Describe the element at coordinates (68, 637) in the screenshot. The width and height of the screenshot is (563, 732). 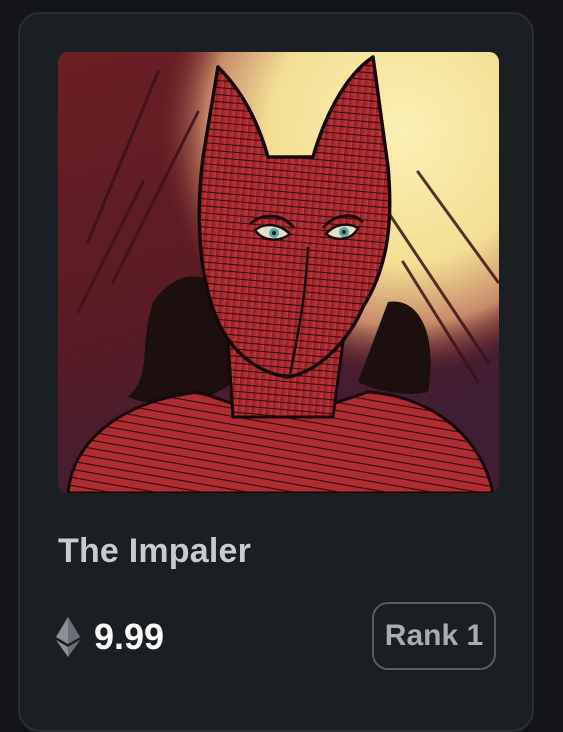
I see `ethereum-icon` at that location.